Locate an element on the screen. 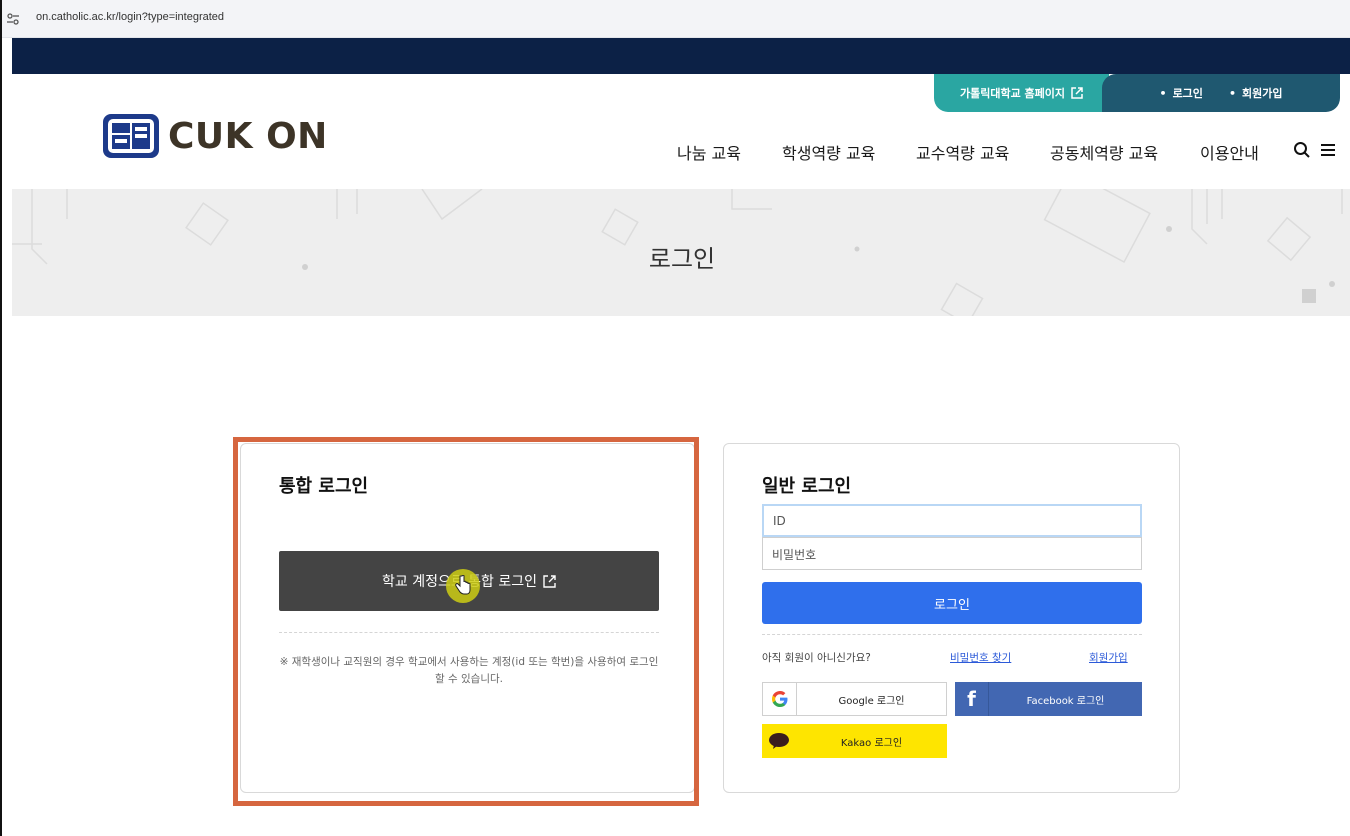 This screenshot has width=1350, height=836. top-navy-band is located at coordinates (681, 56).